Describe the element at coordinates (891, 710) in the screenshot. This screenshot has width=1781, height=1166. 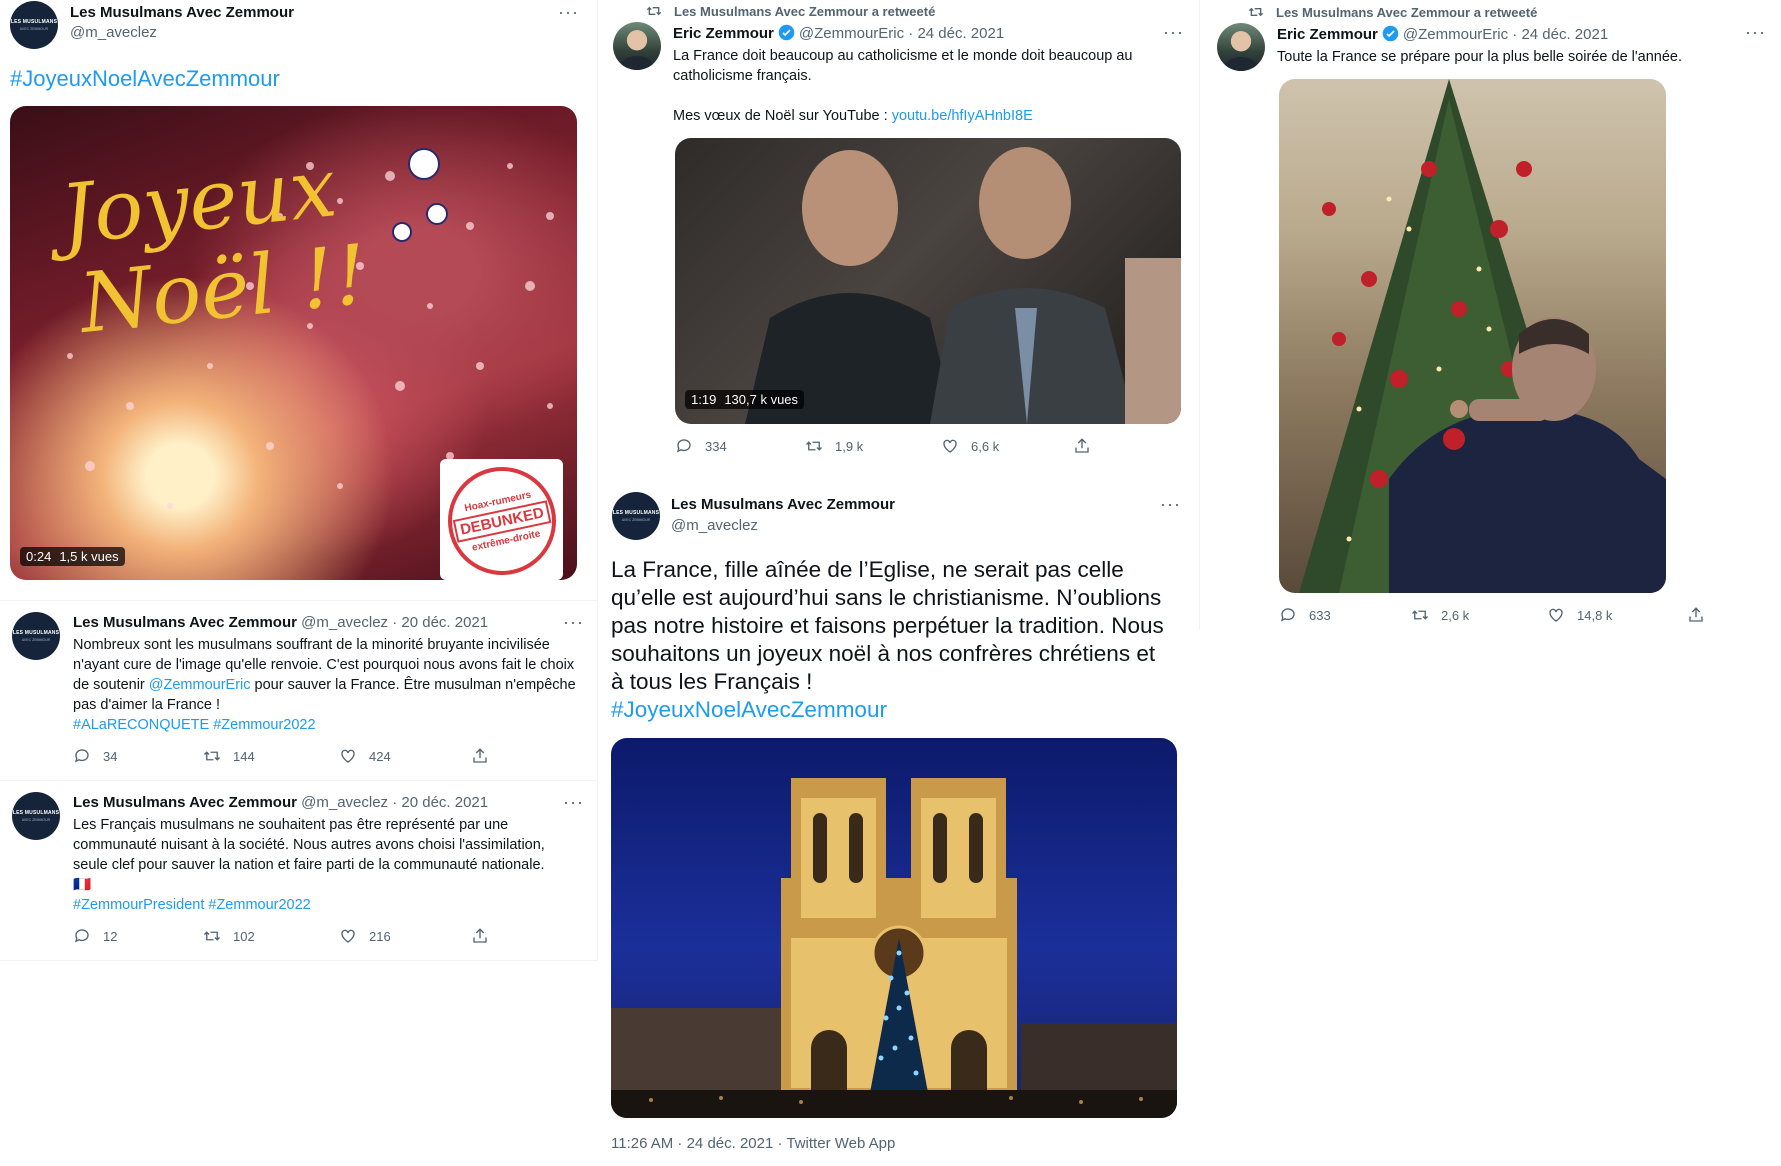
I see `hashtag: #JoyeuxNoelAvecZemmour` at that location.